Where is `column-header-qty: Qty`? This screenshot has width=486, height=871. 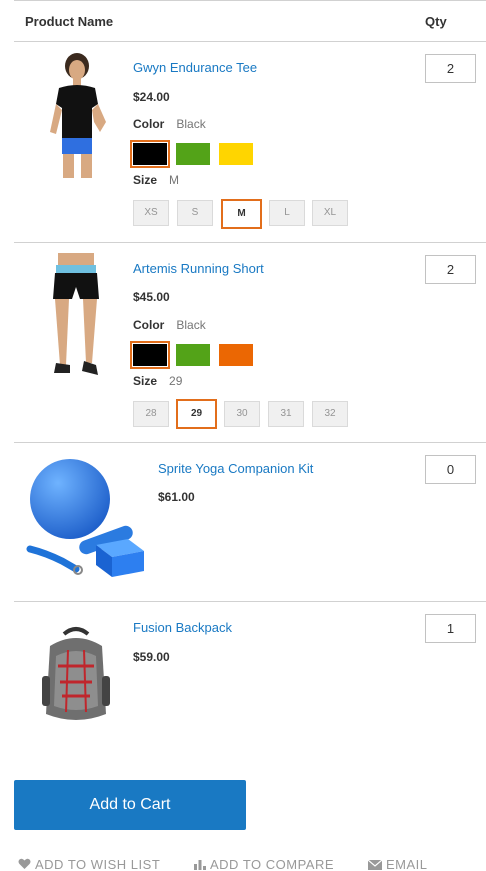 column-header-qty: Qty is located at coordinates (436, 21).